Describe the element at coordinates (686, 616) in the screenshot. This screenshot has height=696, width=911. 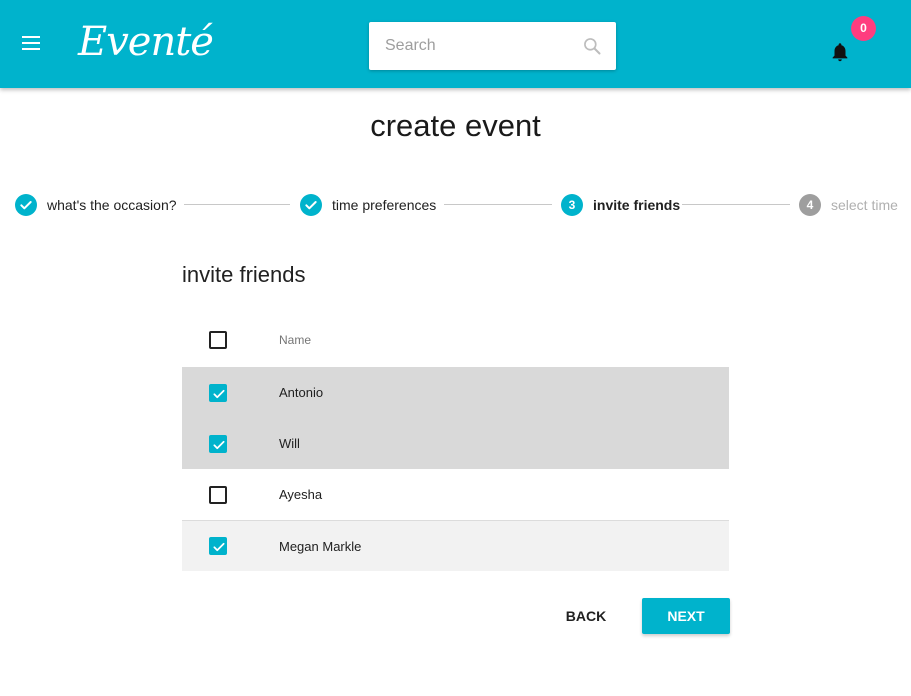
I see `next-button: NEXT` at that location.